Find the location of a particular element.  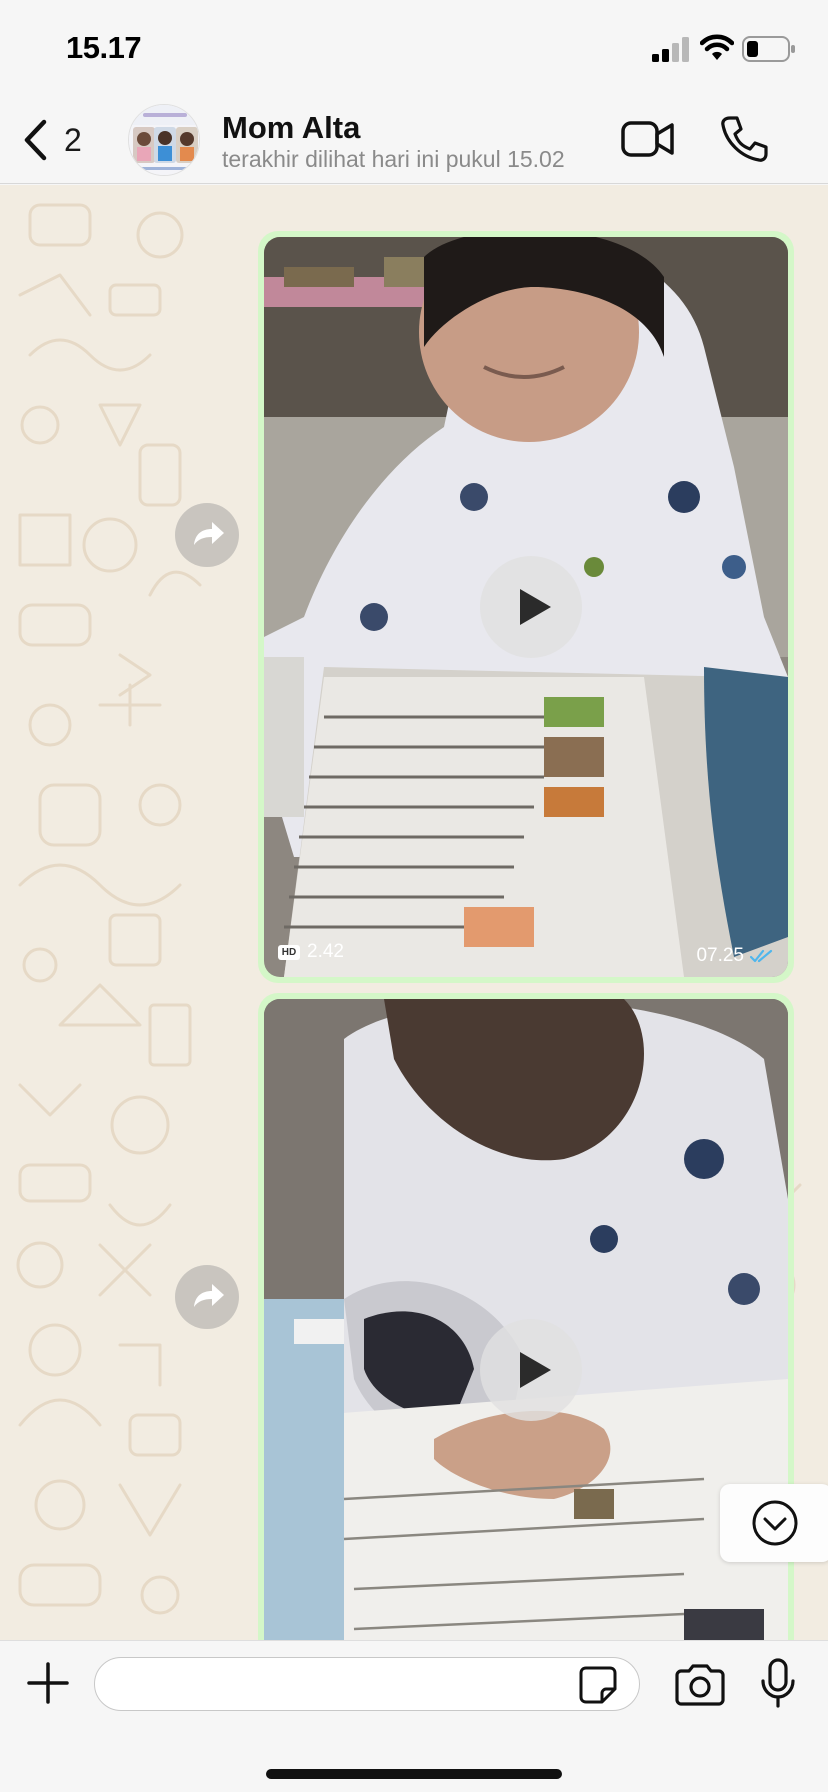

message-timestamp: 07.25 is located at coordinates (735, 956).